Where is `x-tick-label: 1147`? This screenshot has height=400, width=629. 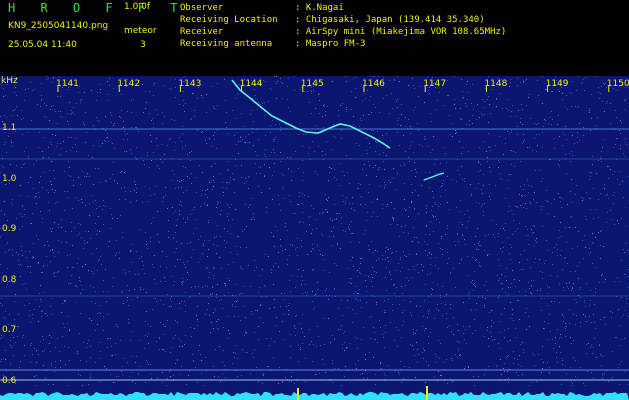 x-tick-label: 1147 is located at coordinates (435, 84).